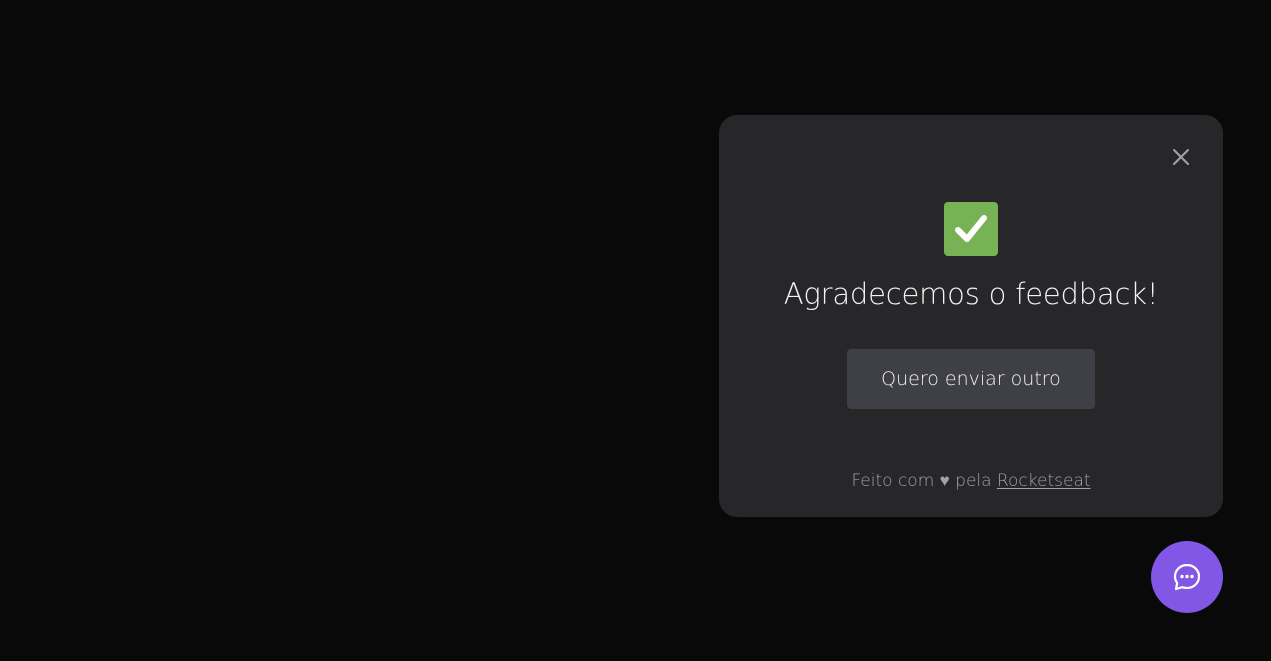  I want to click on footer-credit: Feito com ♥ pela Rocketseat, so click(971, 481).